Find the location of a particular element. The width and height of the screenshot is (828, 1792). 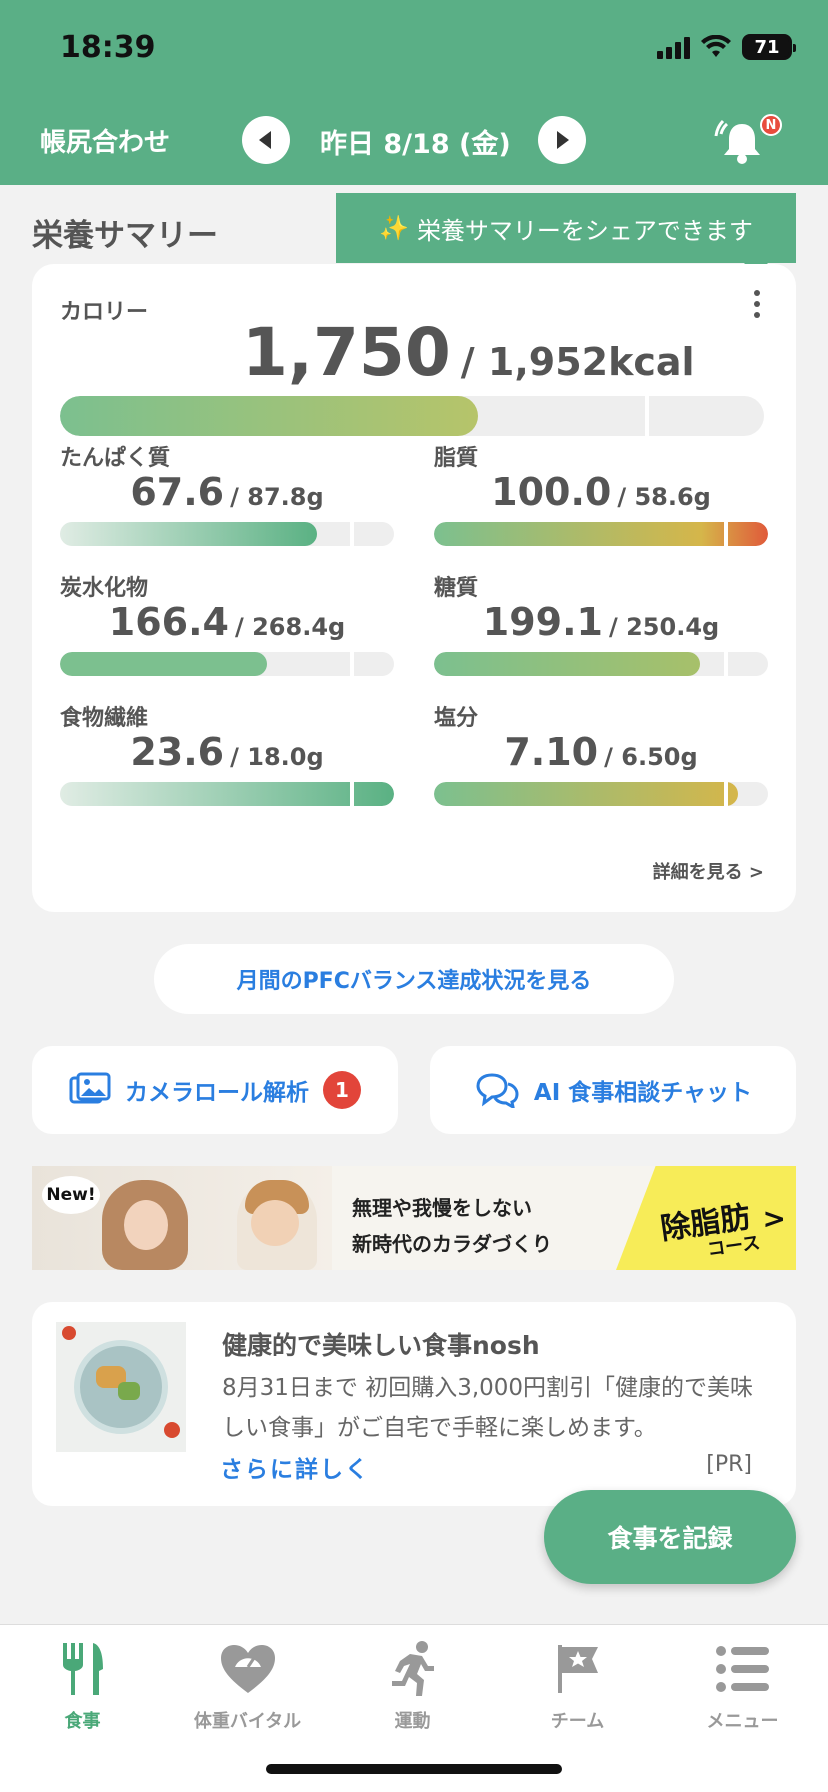

calorie-consumed: 1,750 is located at coordinates (346, 352).